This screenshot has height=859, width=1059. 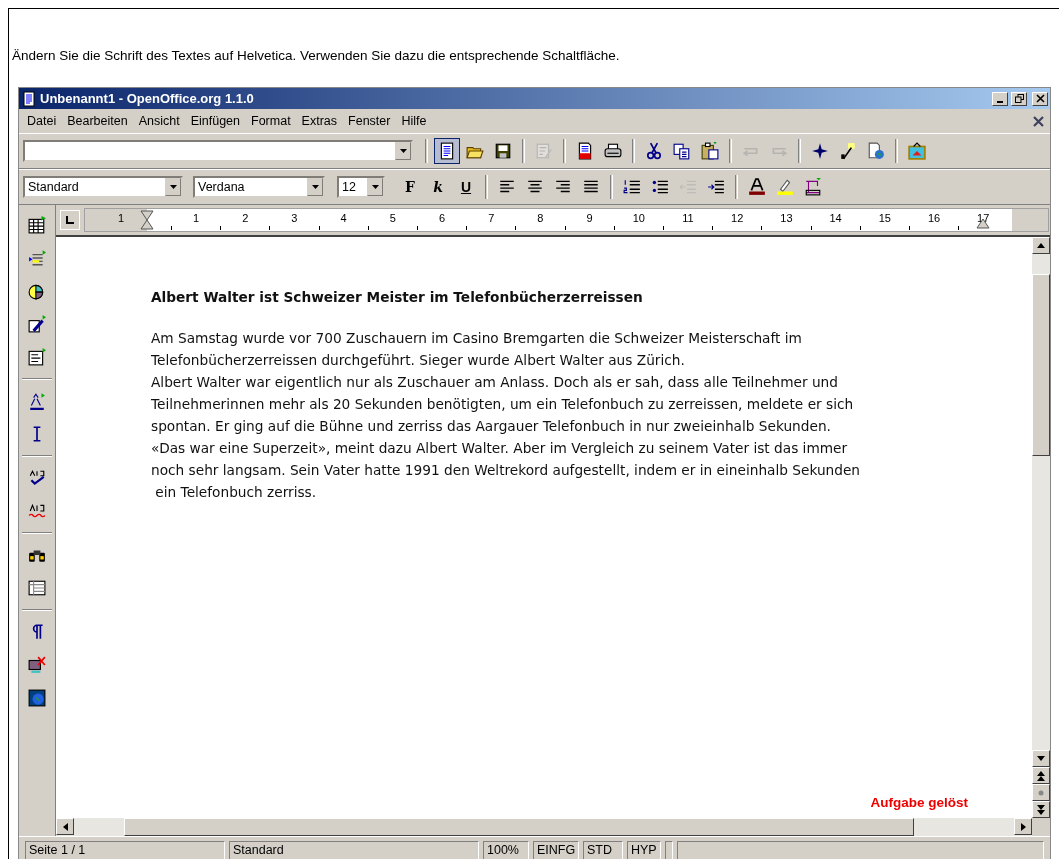 I want to click on restore-icon, so click(x=1019, y=98).